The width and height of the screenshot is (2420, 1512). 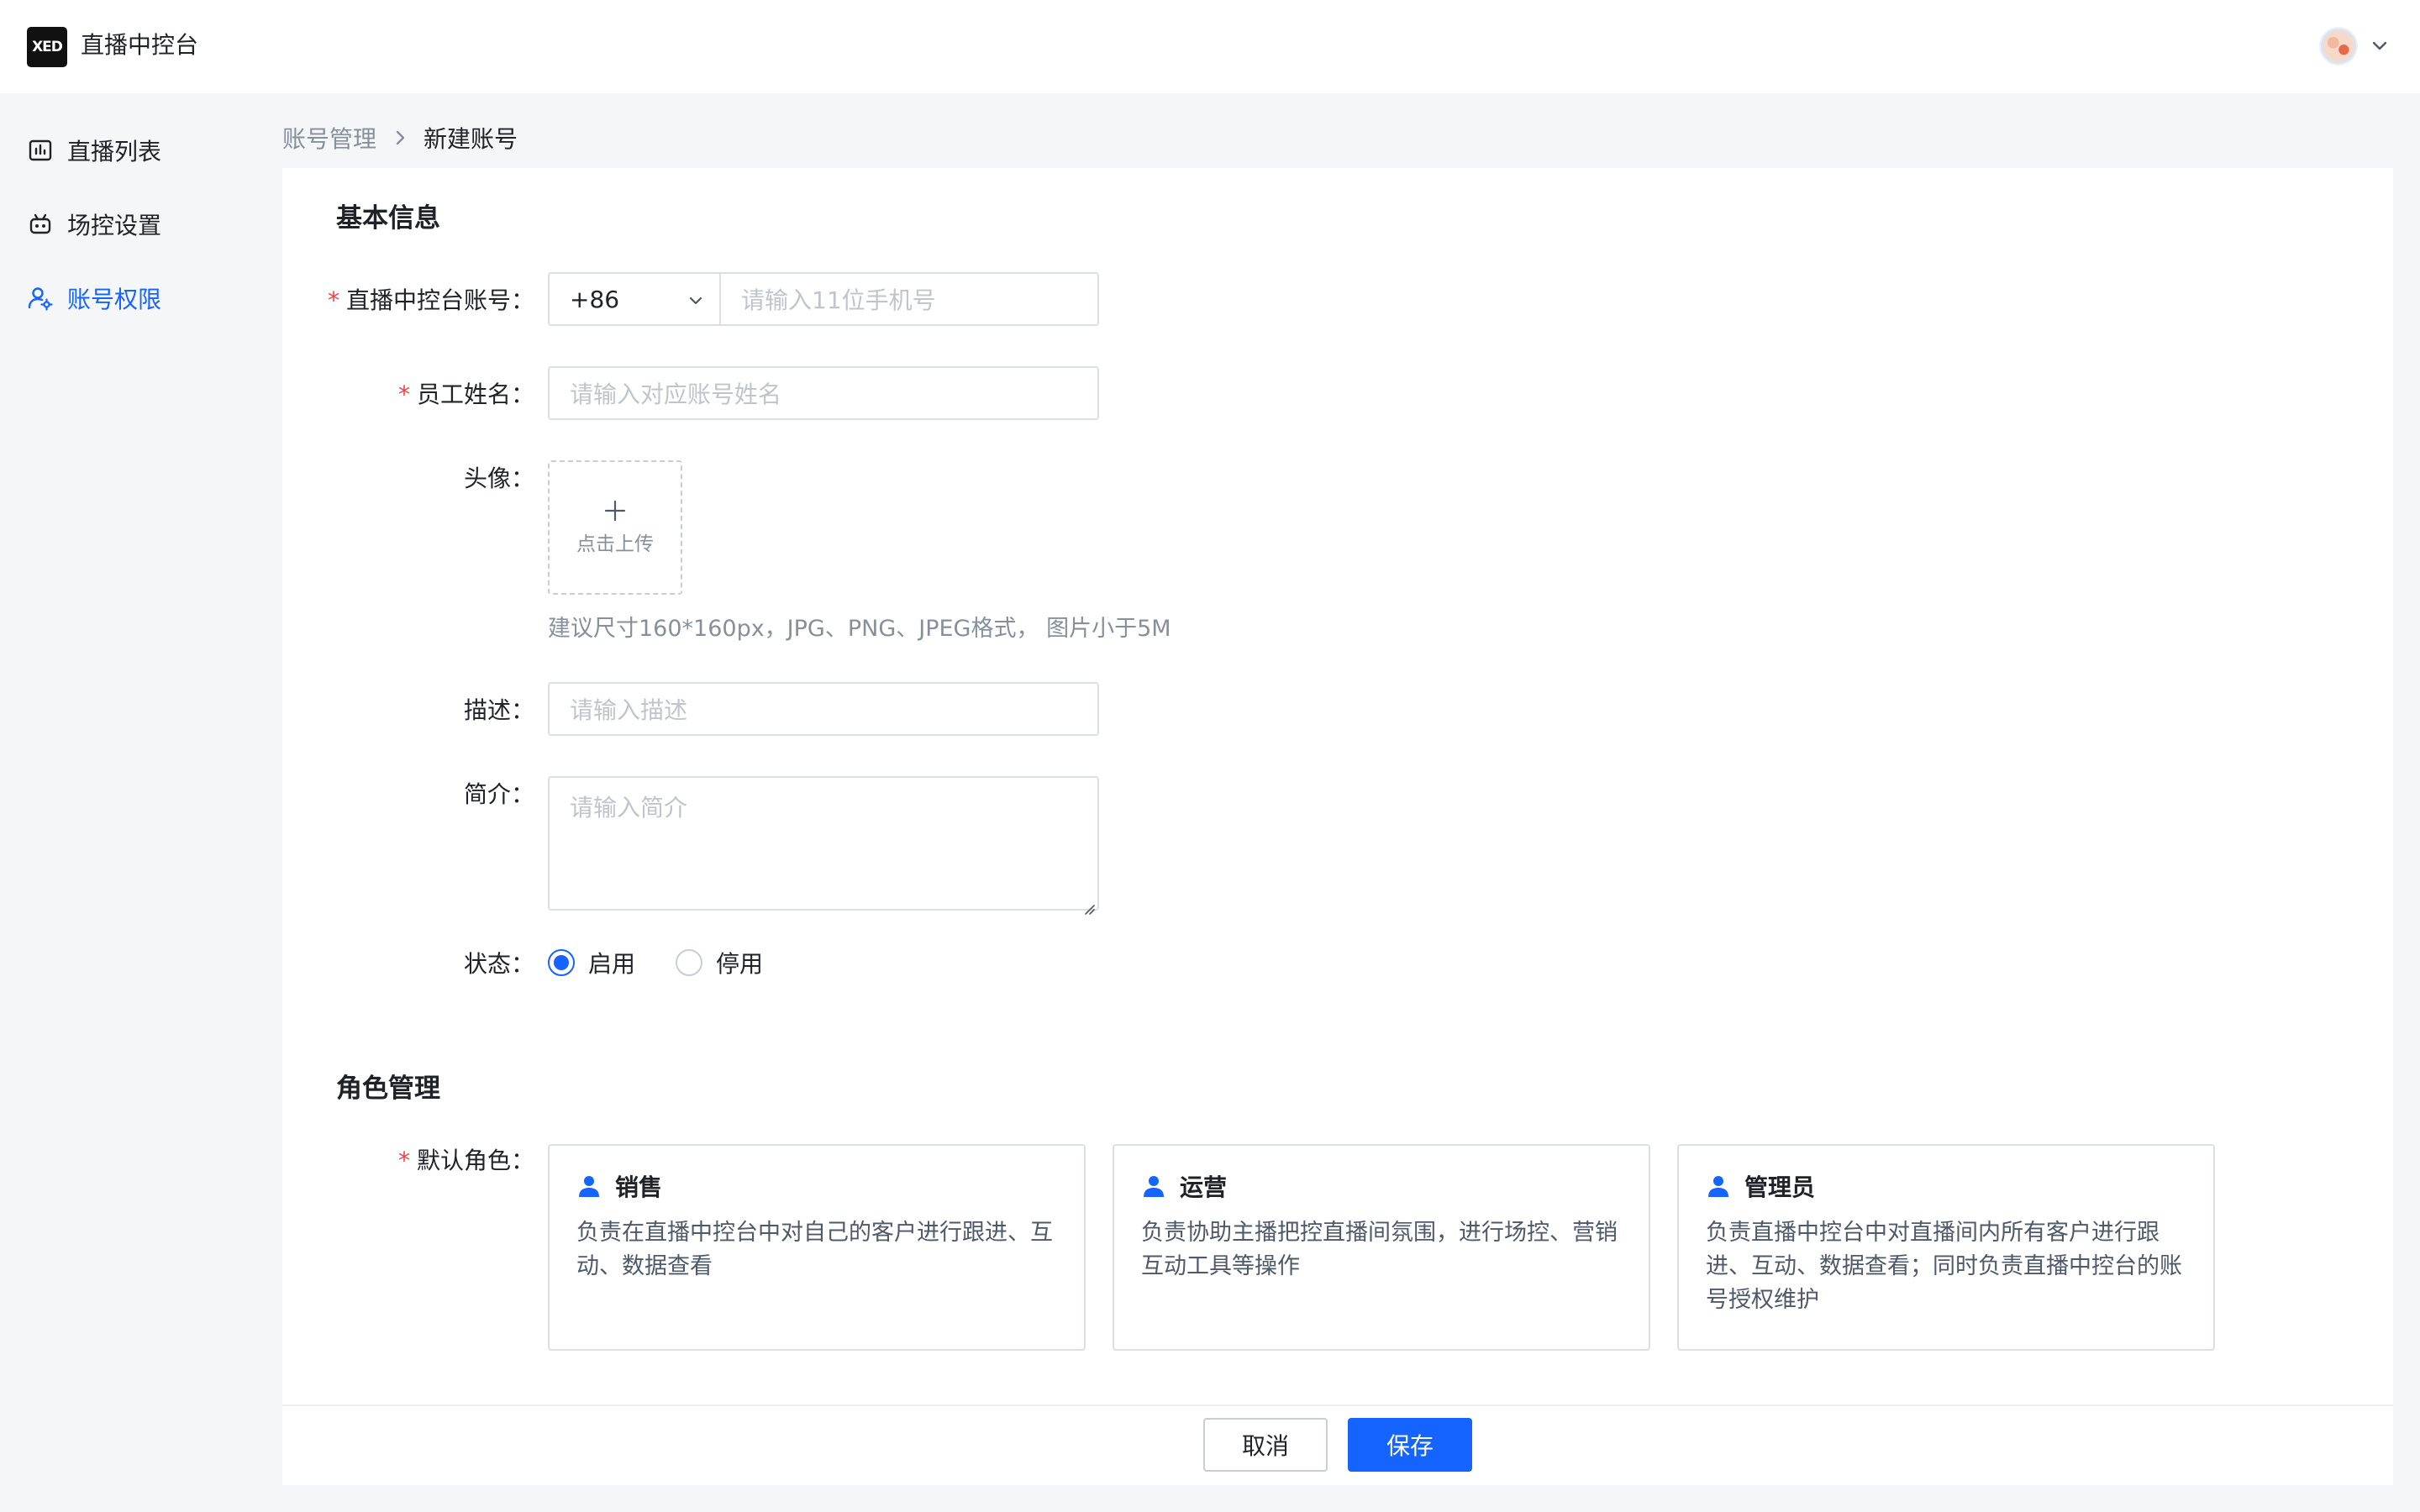 What do you see at coordinates (388, 1089) in the screenshot?
I see `role-management-title: 角色管理` at bounding box center [388, 1089].